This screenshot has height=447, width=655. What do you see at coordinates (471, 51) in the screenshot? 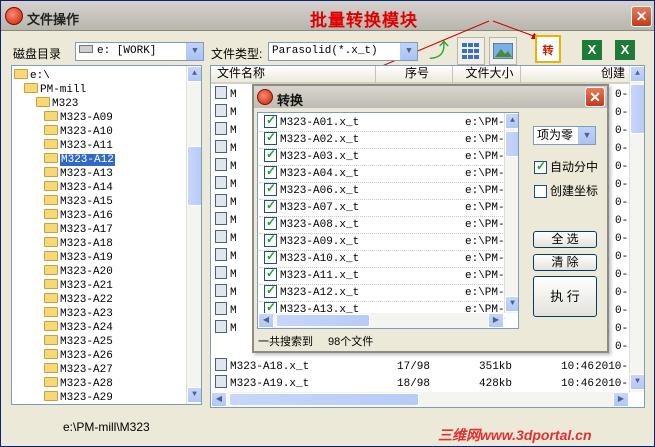
I see `grid-view-icon` at bounding box center [471, 51].